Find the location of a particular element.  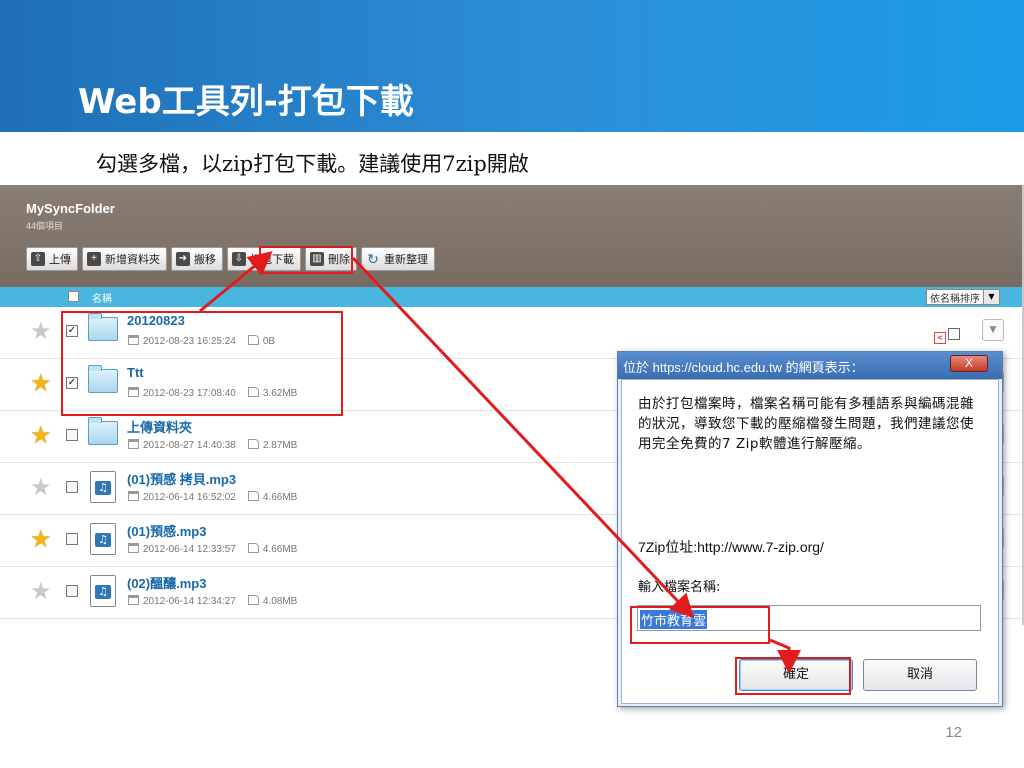

file-meta: 2012-06-14 12:33:57 4.66MB is located at coordinates (212, 549).